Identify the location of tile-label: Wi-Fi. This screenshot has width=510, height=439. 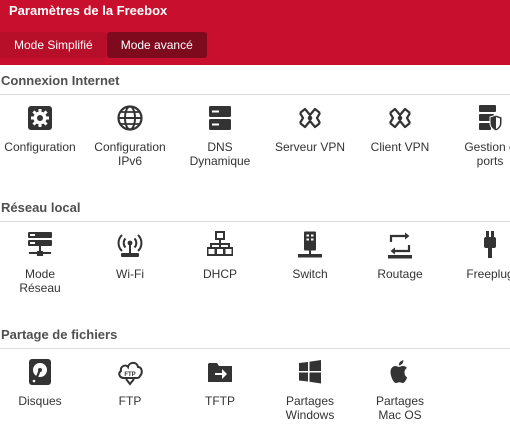
(130, 274).